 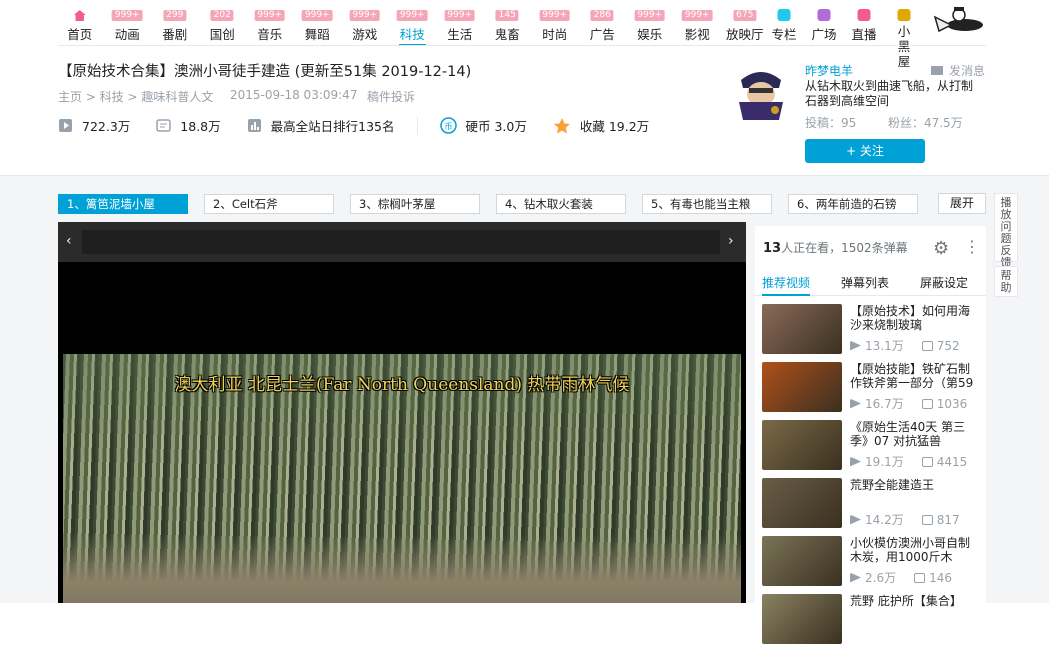 I want to click on nav-item-7: 999+ 科技, so click(x=413, y=26).